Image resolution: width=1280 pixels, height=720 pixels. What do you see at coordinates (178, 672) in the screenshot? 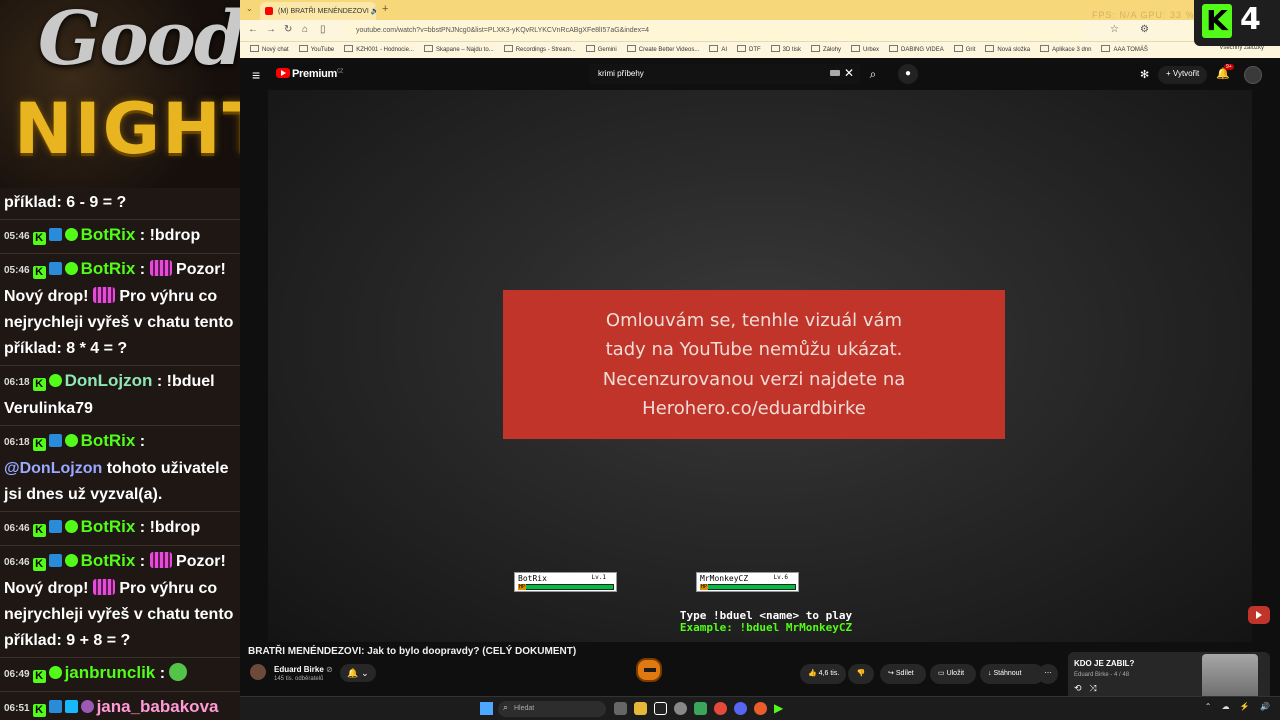
I see `smile-emoji-icon` at bounding box center [178, 672].